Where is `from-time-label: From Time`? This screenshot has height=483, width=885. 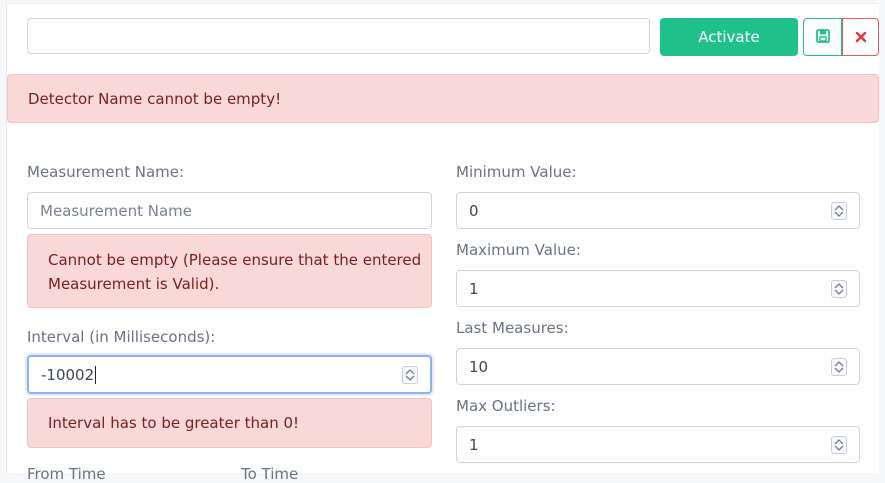 from-time-label: From Time is located at coordinates (66, 474).